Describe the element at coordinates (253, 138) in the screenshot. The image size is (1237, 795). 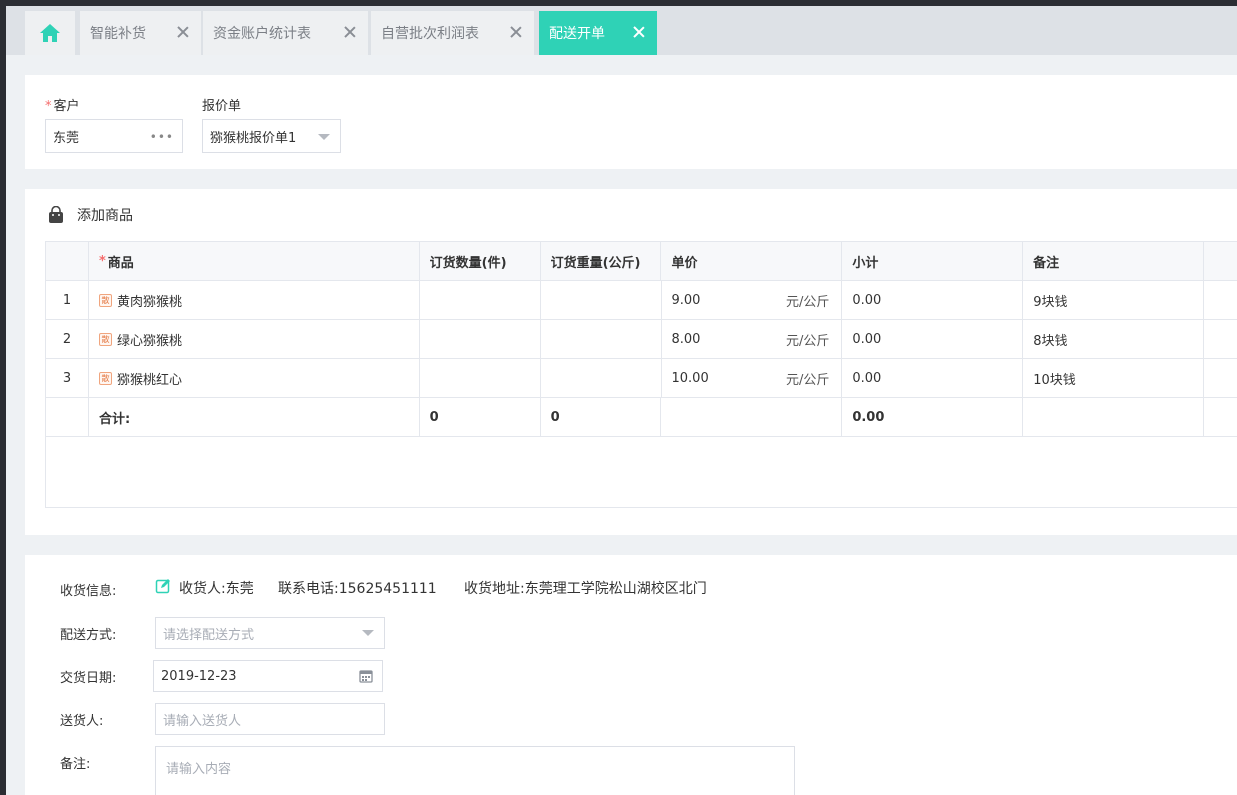
I see `quote-value: 猕猴桃报价单1` at that location.